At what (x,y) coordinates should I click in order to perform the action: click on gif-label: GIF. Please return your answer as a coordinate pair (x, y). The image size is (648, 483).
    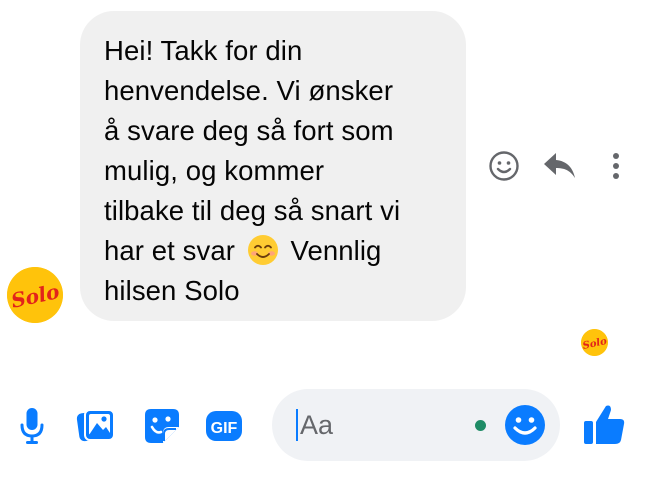
    Looking at the image, I should click on (224, 428).